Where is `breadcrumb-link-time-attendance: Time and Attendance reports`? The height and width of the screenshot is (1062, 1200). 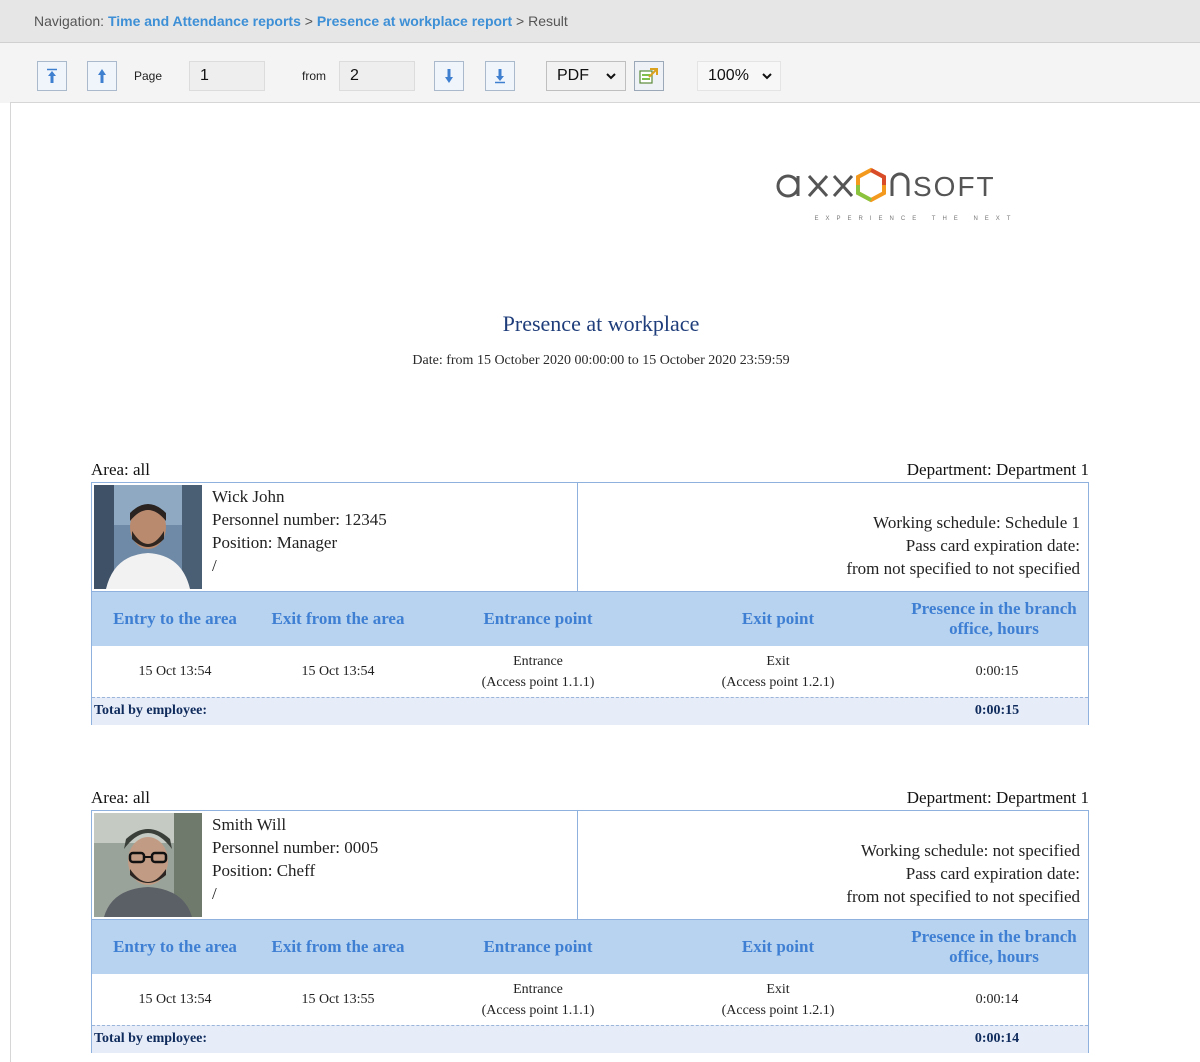
breadcrumb-link-time-attendance: Time and Attendance reports is located at coordinates (204, 21).